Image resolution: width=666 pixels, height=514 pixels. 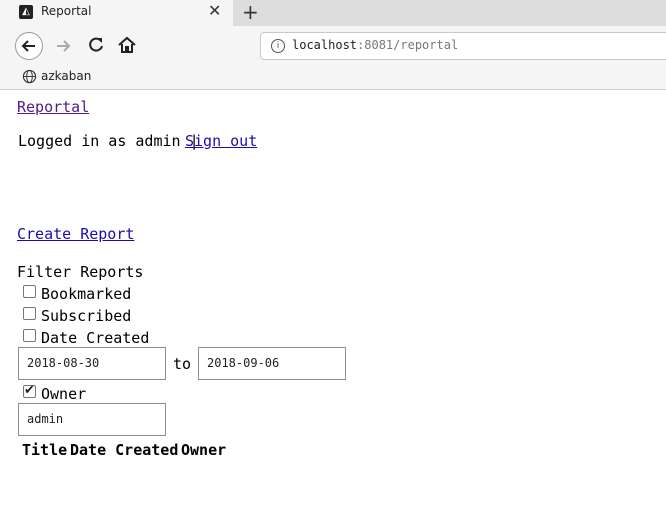 I want to click on date-created-checkbox, so click(x=29, y=335).